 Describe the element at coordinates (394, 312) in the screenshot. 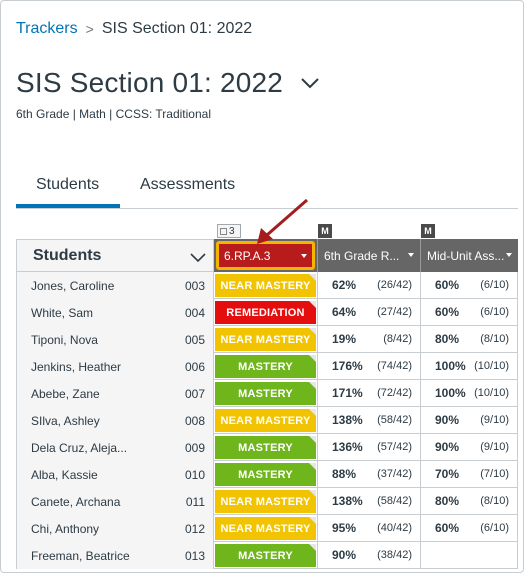

I see `score-fraction: (27/42)` at that location.